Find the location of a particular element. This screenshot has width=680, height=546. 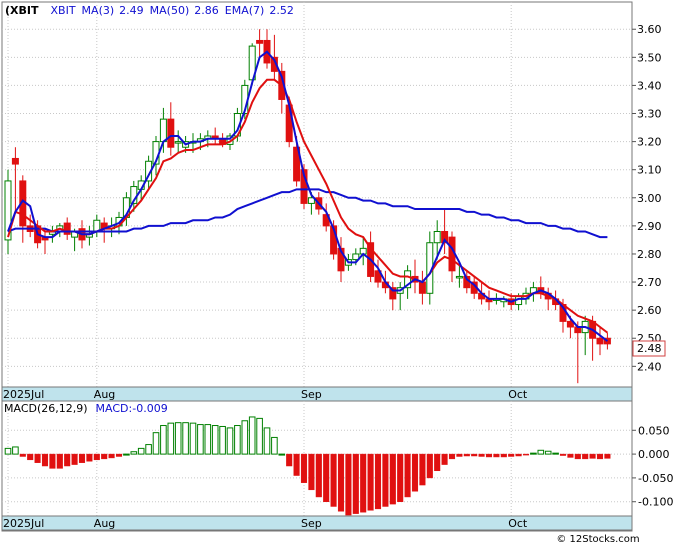

legend-ma3: MA(3) is located at coordinates (98, 10).